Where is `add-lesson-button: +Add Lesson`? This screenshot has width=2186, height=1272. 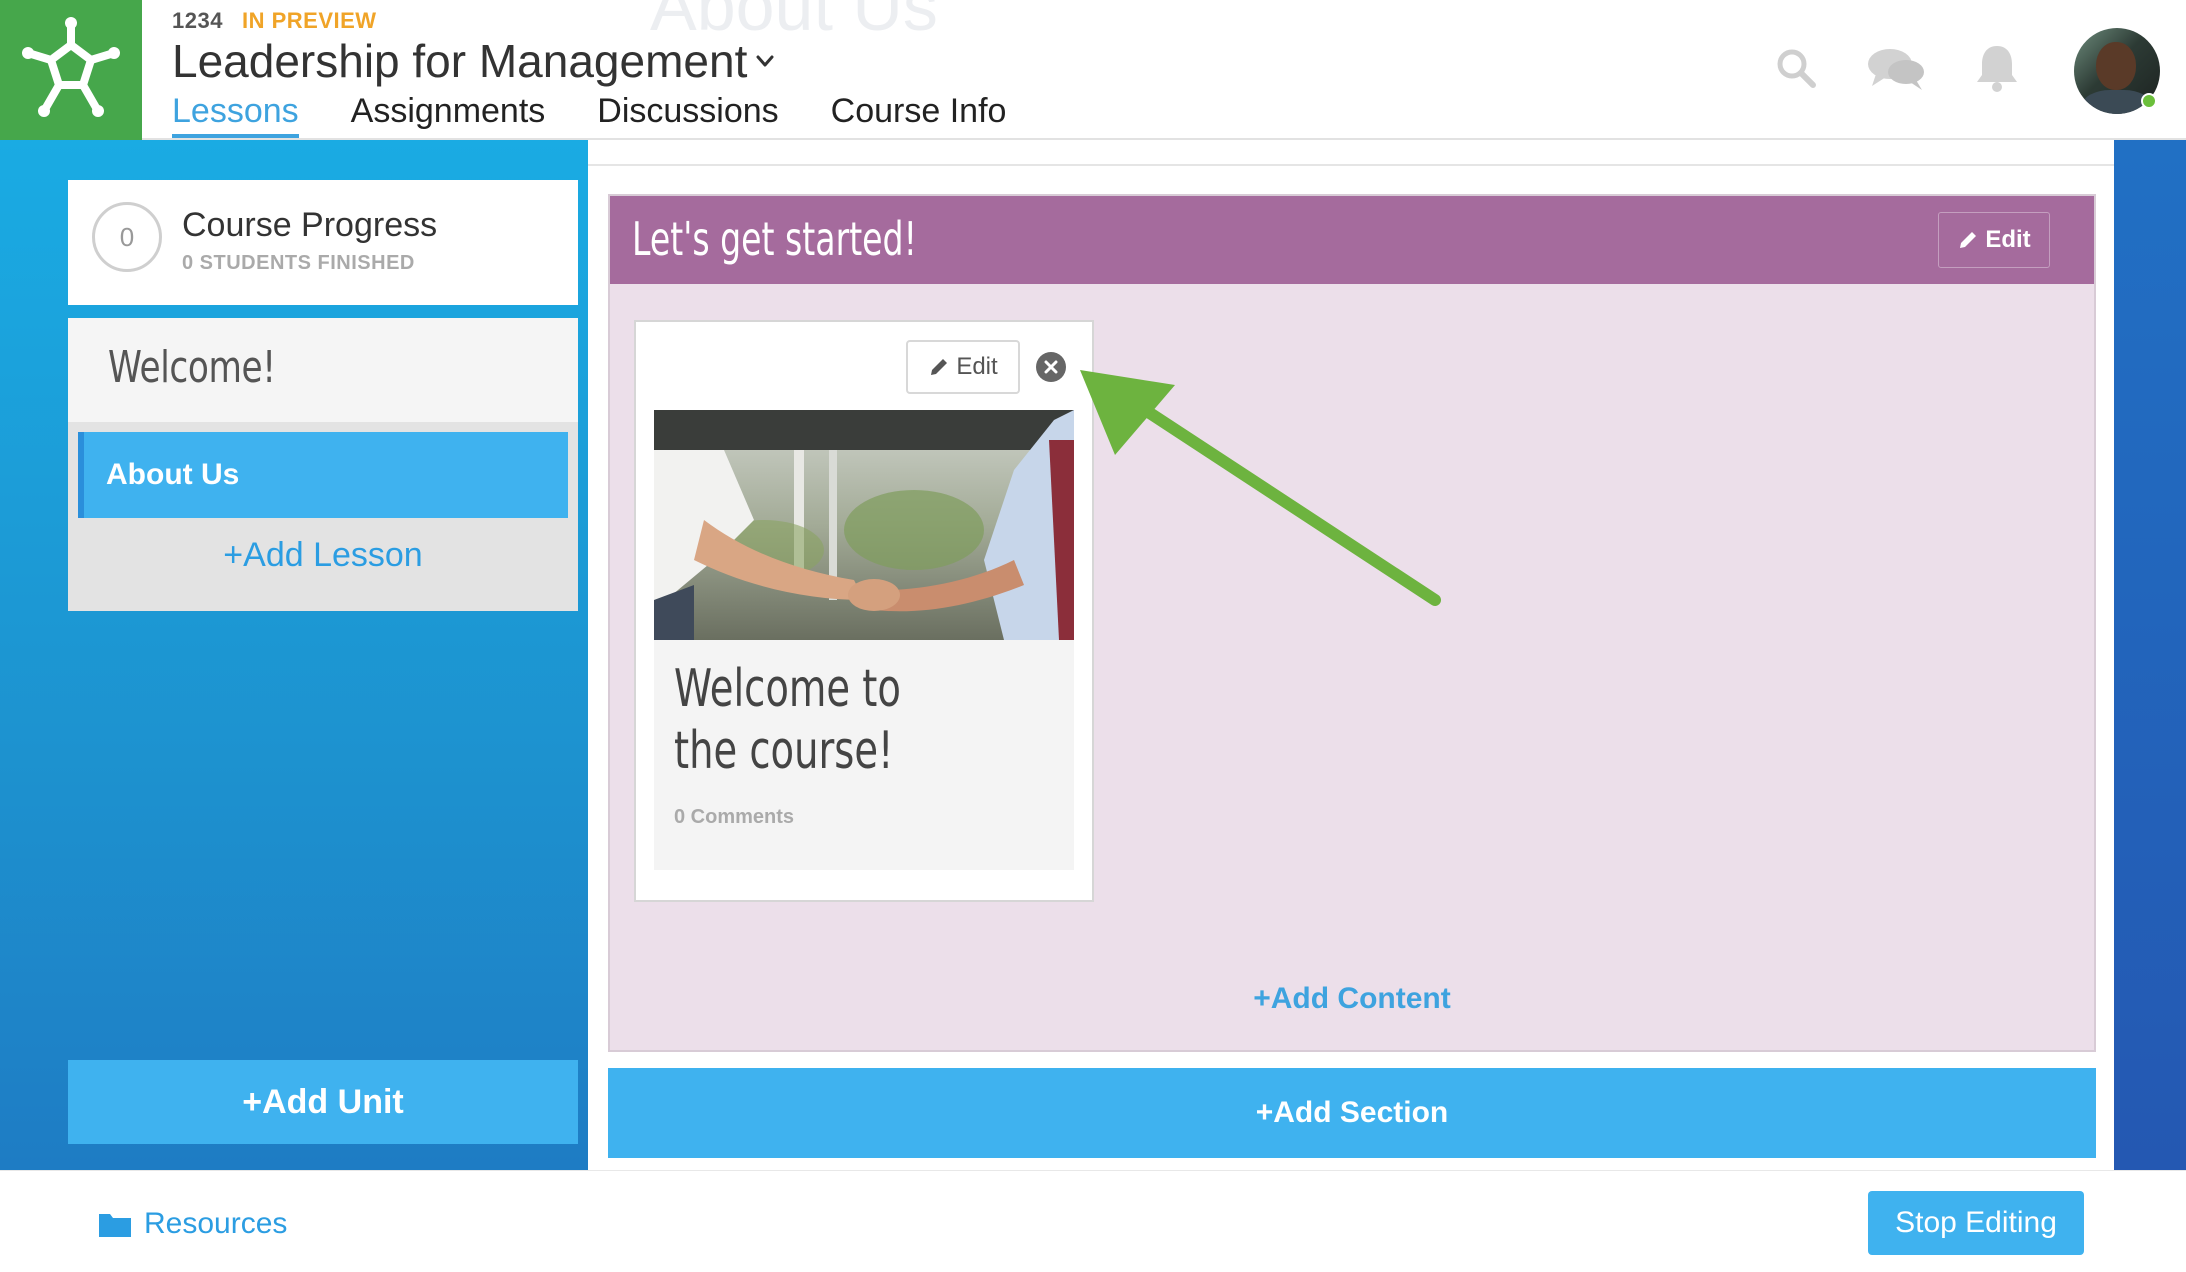
add-lesson-button: +Add Lesson is located at coordinates (323, 555).